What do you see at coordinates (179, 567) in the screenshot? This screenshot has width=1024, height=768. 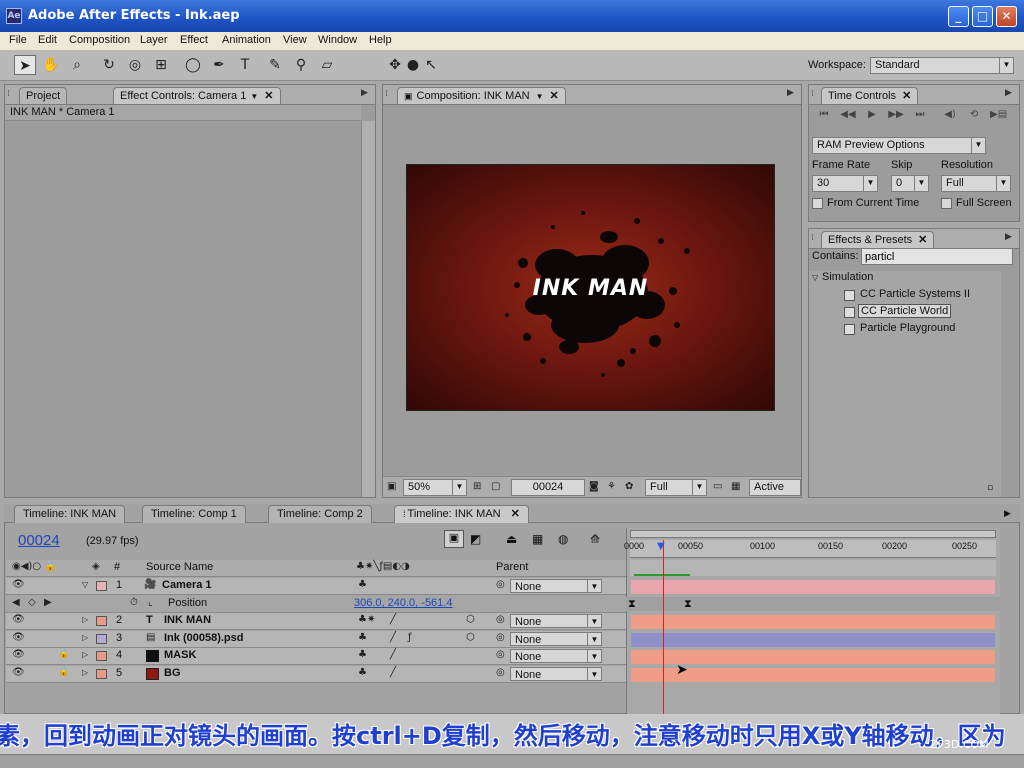 I see `source-name-header: Source Name` at bounding box center [179, 567].